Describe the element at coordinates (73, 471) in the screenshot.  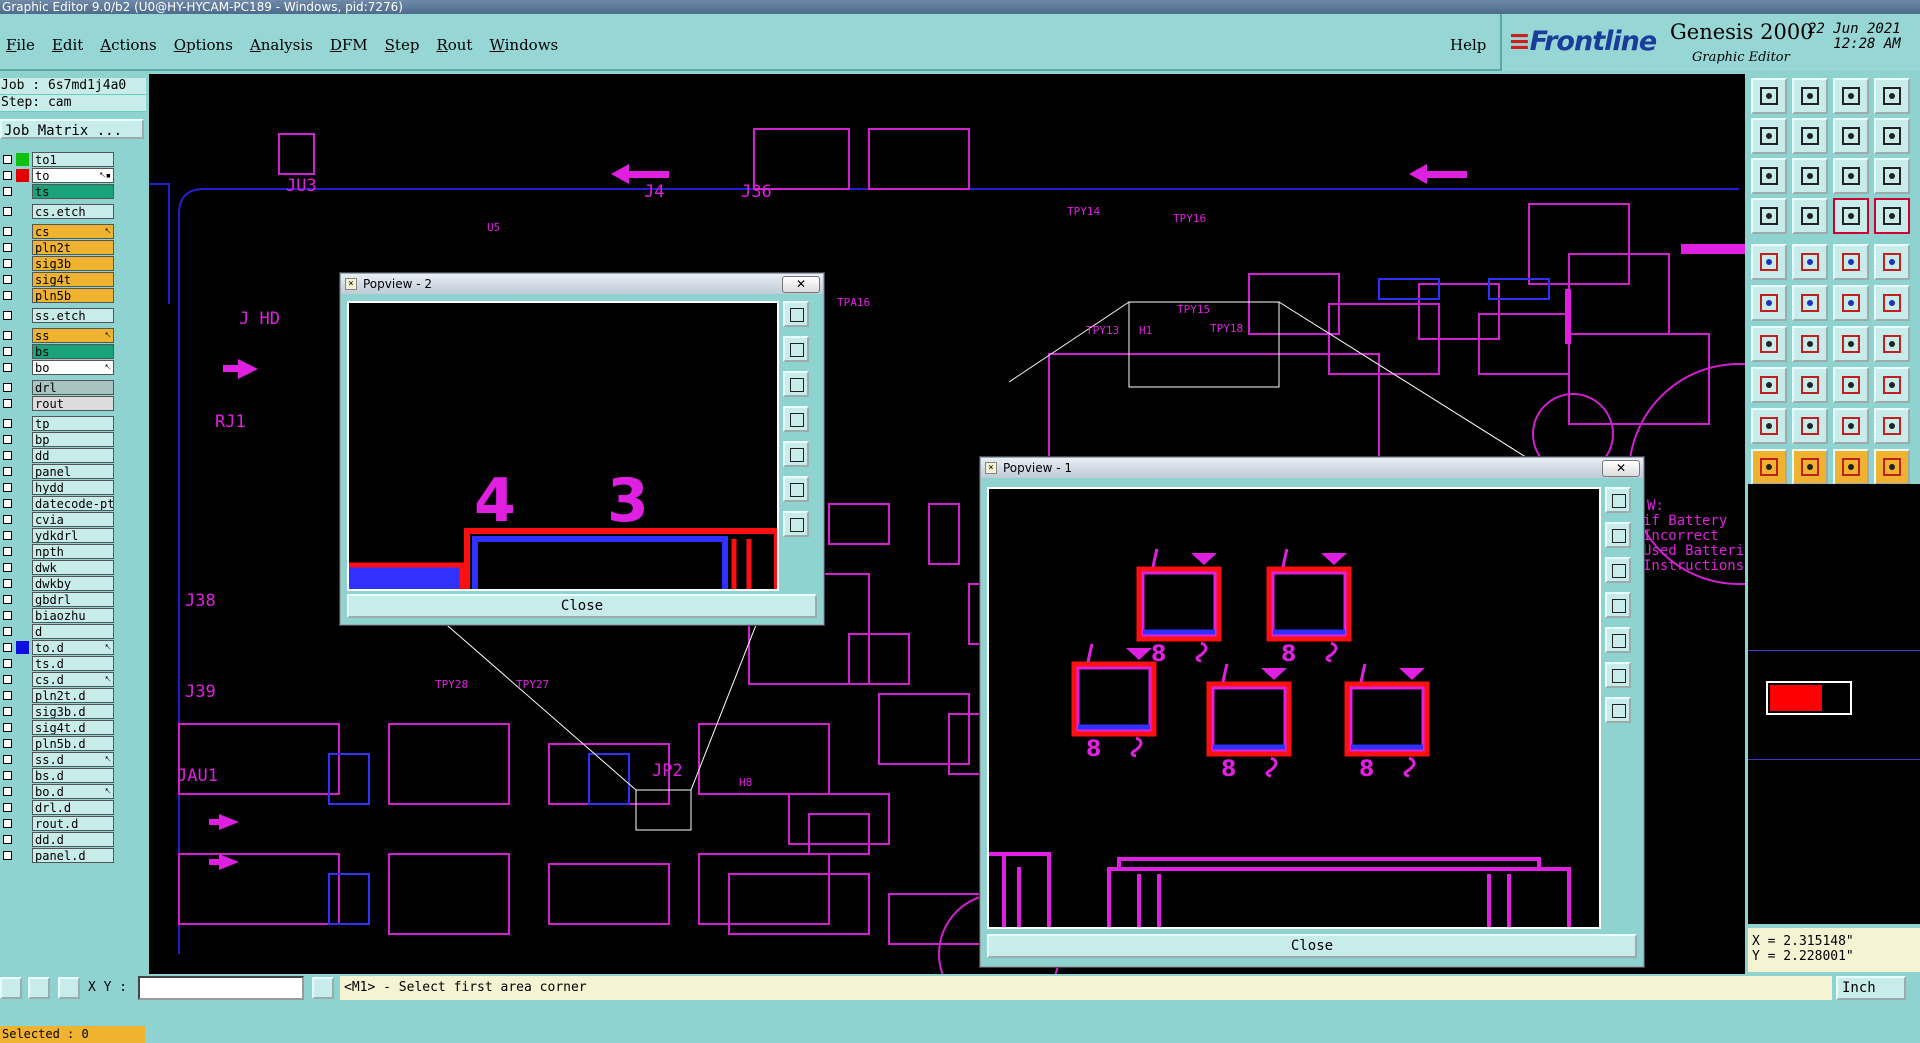
I see `layer-name: panel` at that location.